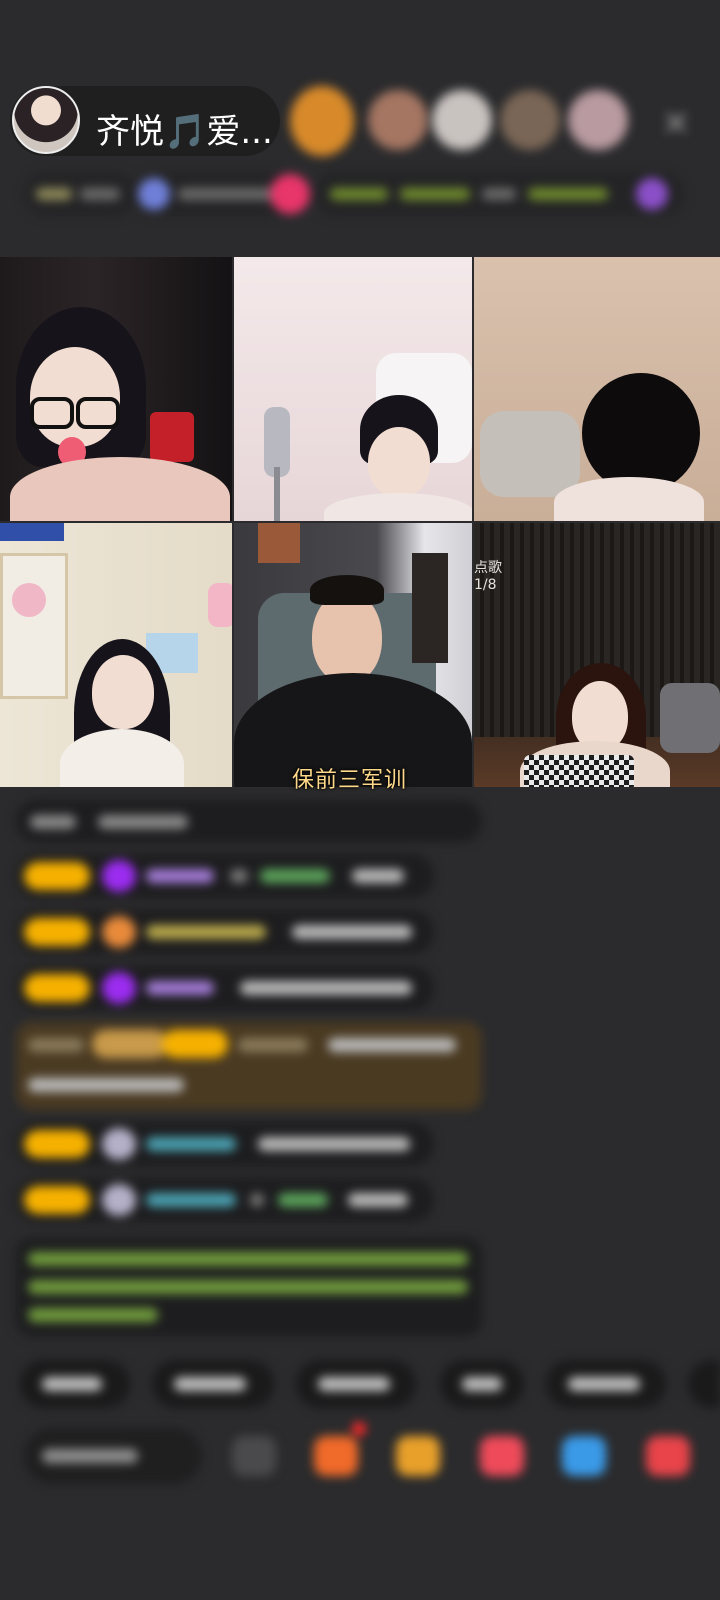 The image size is (720, 1600). Describe the element at coordinates (418, 1456) in the screenshot. I see `gift-box-icon` at that location.